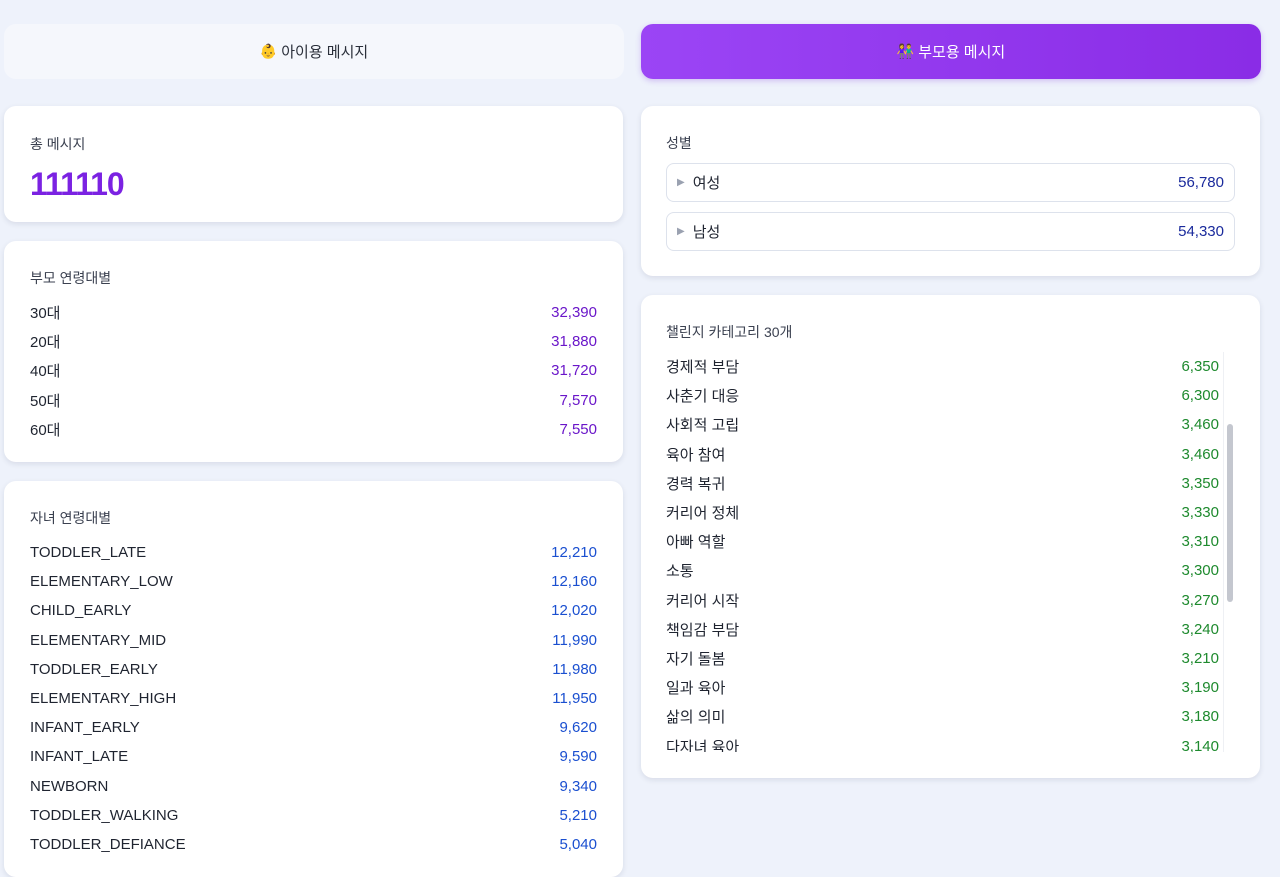 This screenshot has width=1280, height=877. Describe the element at coordinates (703, 397) in the screenshot. I see `row-label: 사춘기 대응` at that location.